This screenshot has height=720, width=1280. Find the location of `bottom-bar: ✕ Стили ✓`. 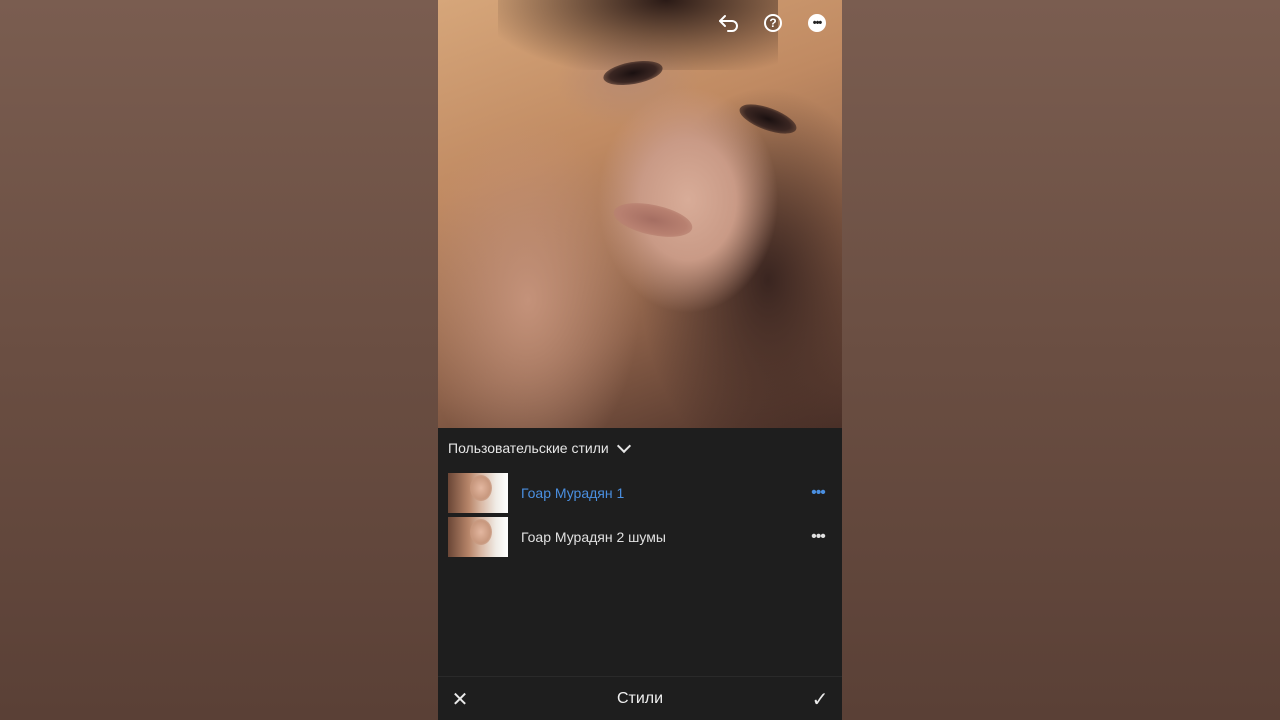

bottom-bar: ✕ Стили ✓ is located at coordinates (640, 698).